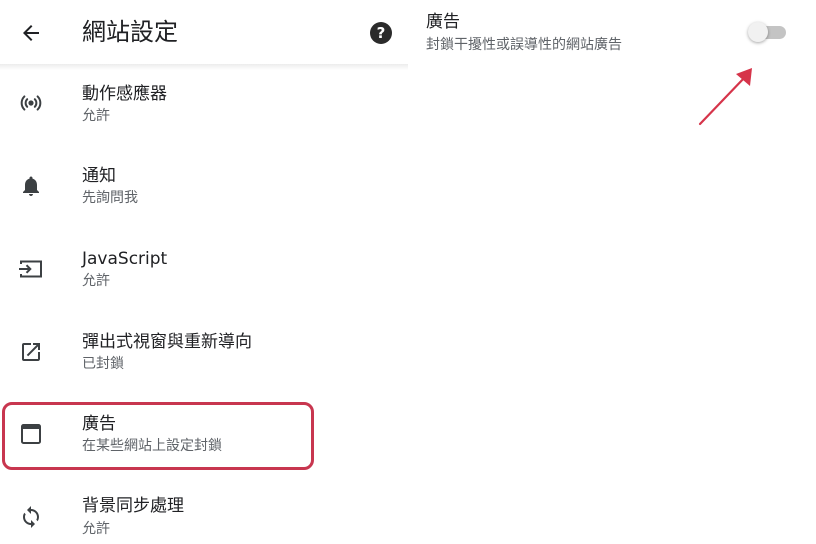 The image size is (816, 544). I want to click on toggle-thumb, so click(758, 32).